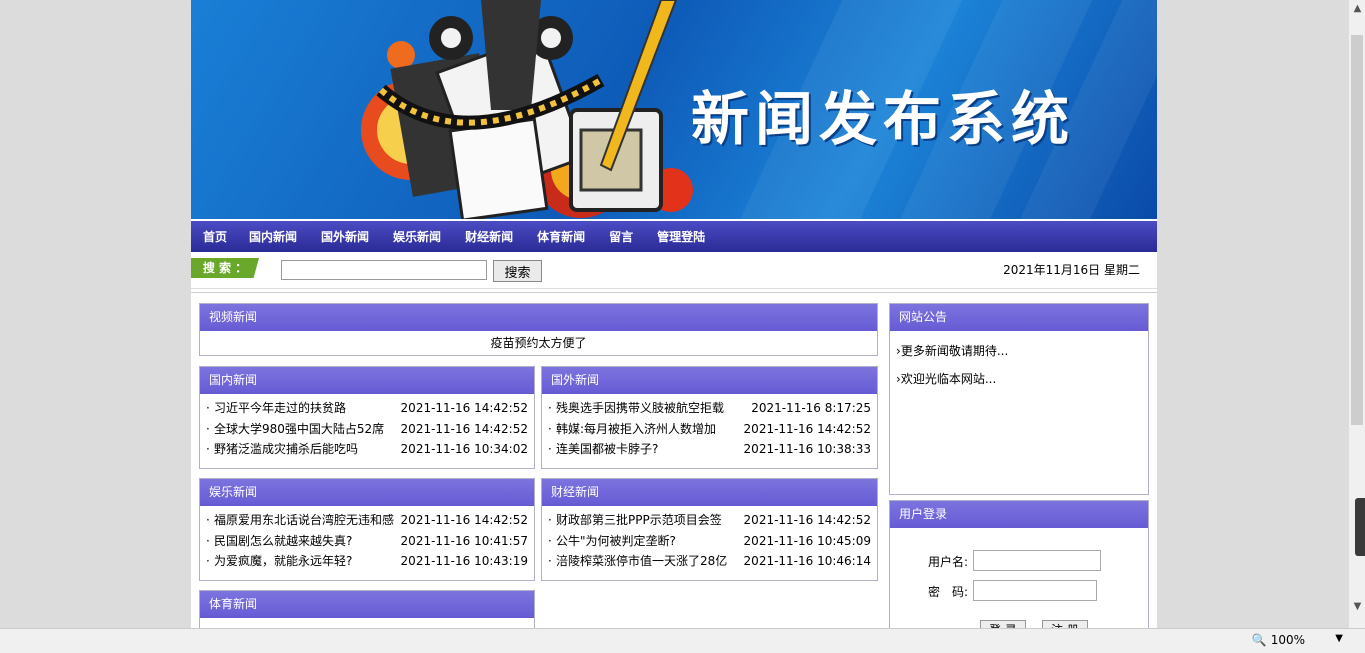 The image size is (1365, 653). I want to click on password-input, so click(1035, 590).